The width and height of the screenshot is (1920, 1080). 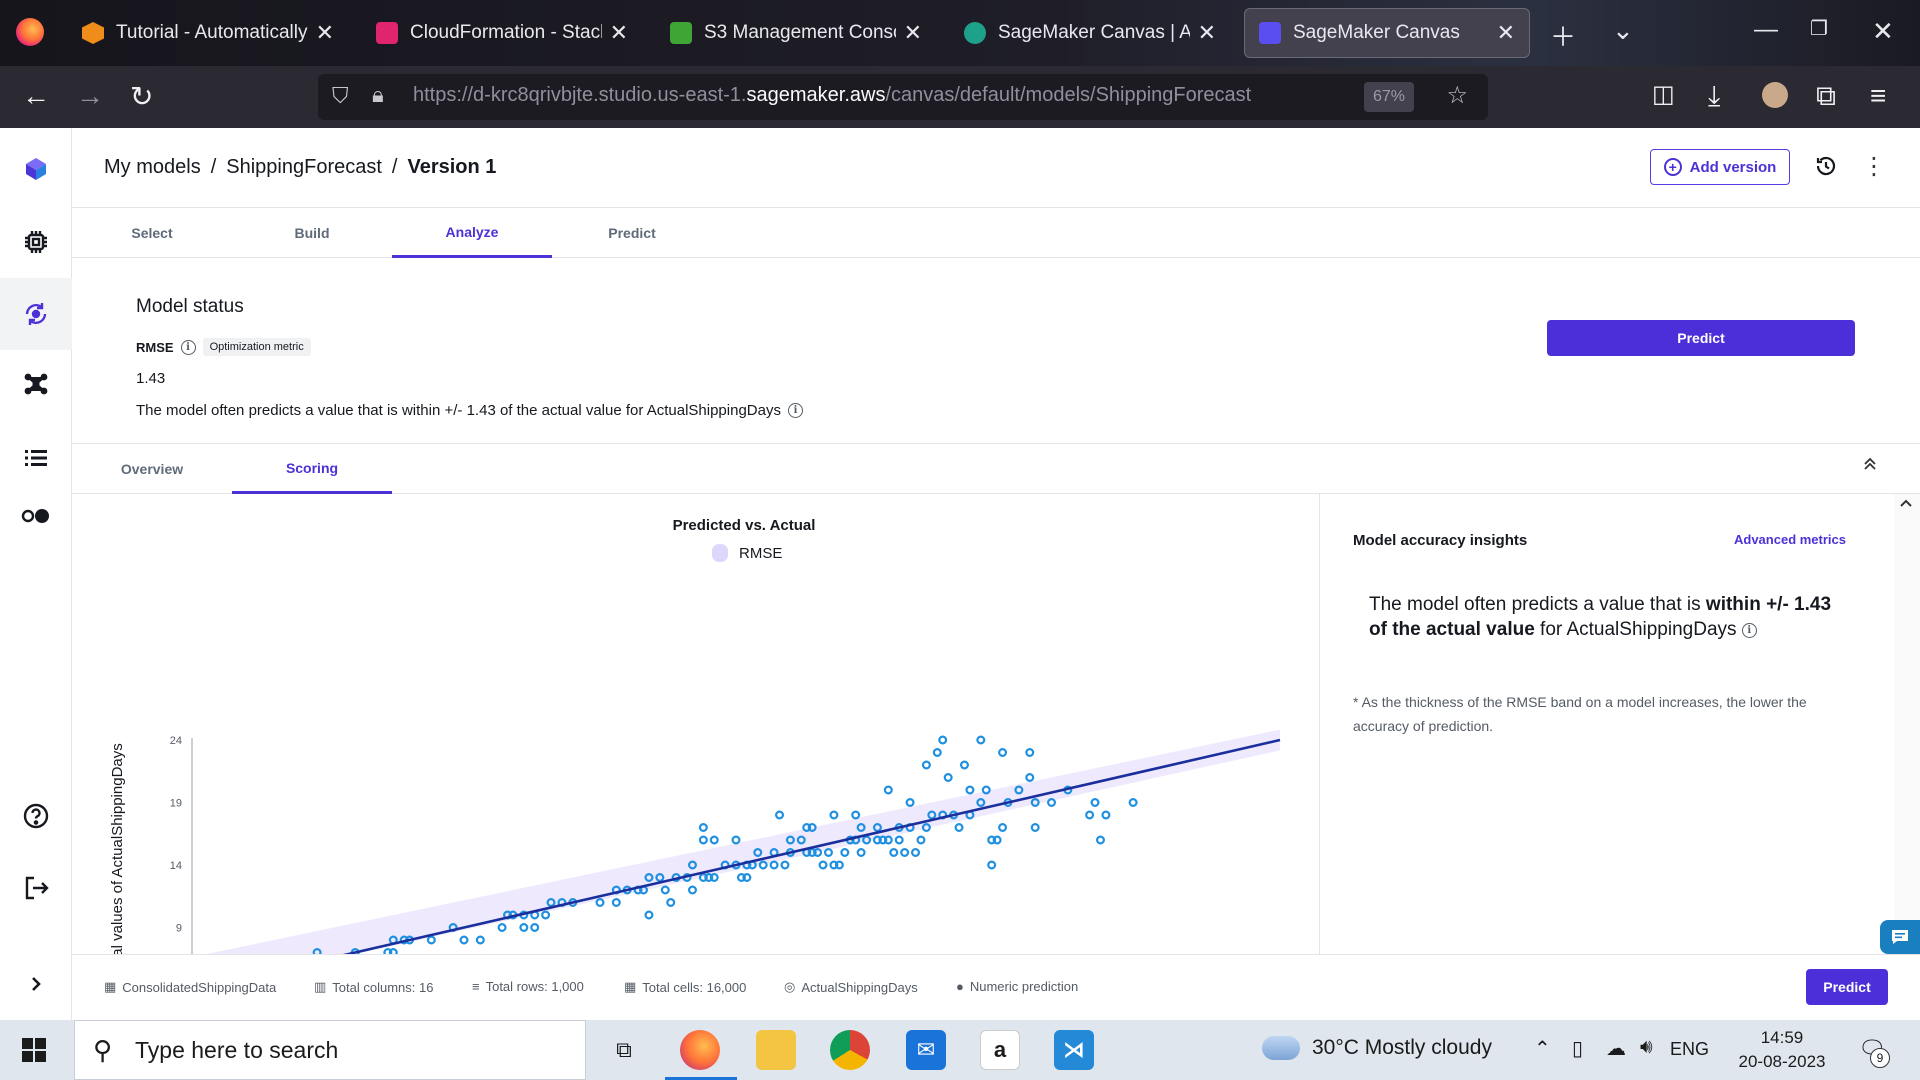 I want to click on pocket-icon: ◫, so click(x=1663, y=94).